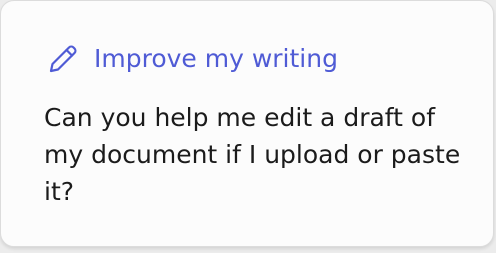 This screenshot has height=253, width=496. Describe the element at coordinates (63, 59) in the screenshot. I see `pencil-icon` at that location.